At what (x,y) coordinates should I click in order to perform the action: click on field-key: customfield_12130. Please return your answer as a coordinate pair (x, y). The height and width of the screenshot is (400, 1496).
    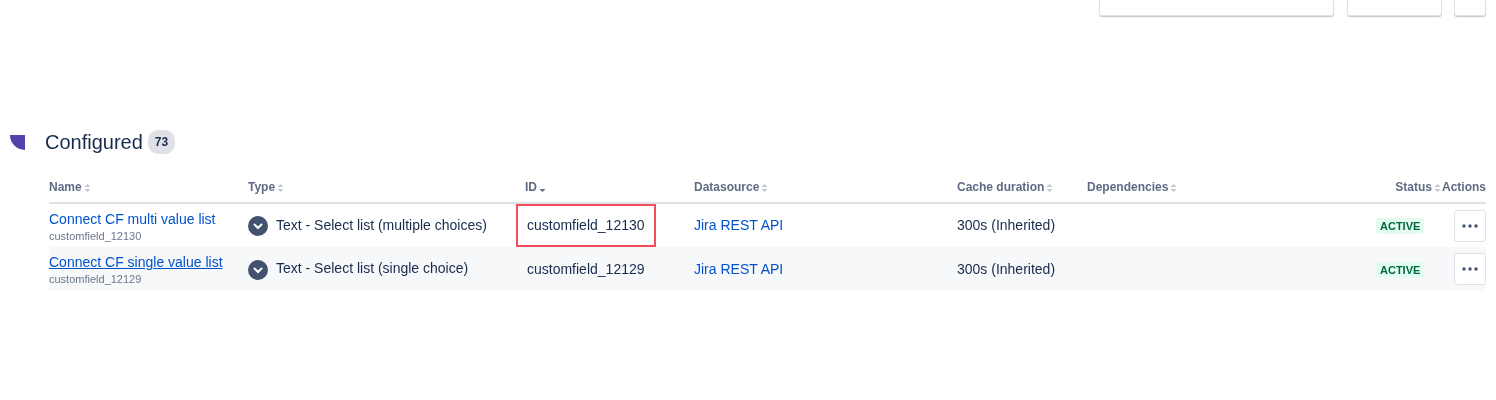
    Looking at the image, I should click on (148, 236).